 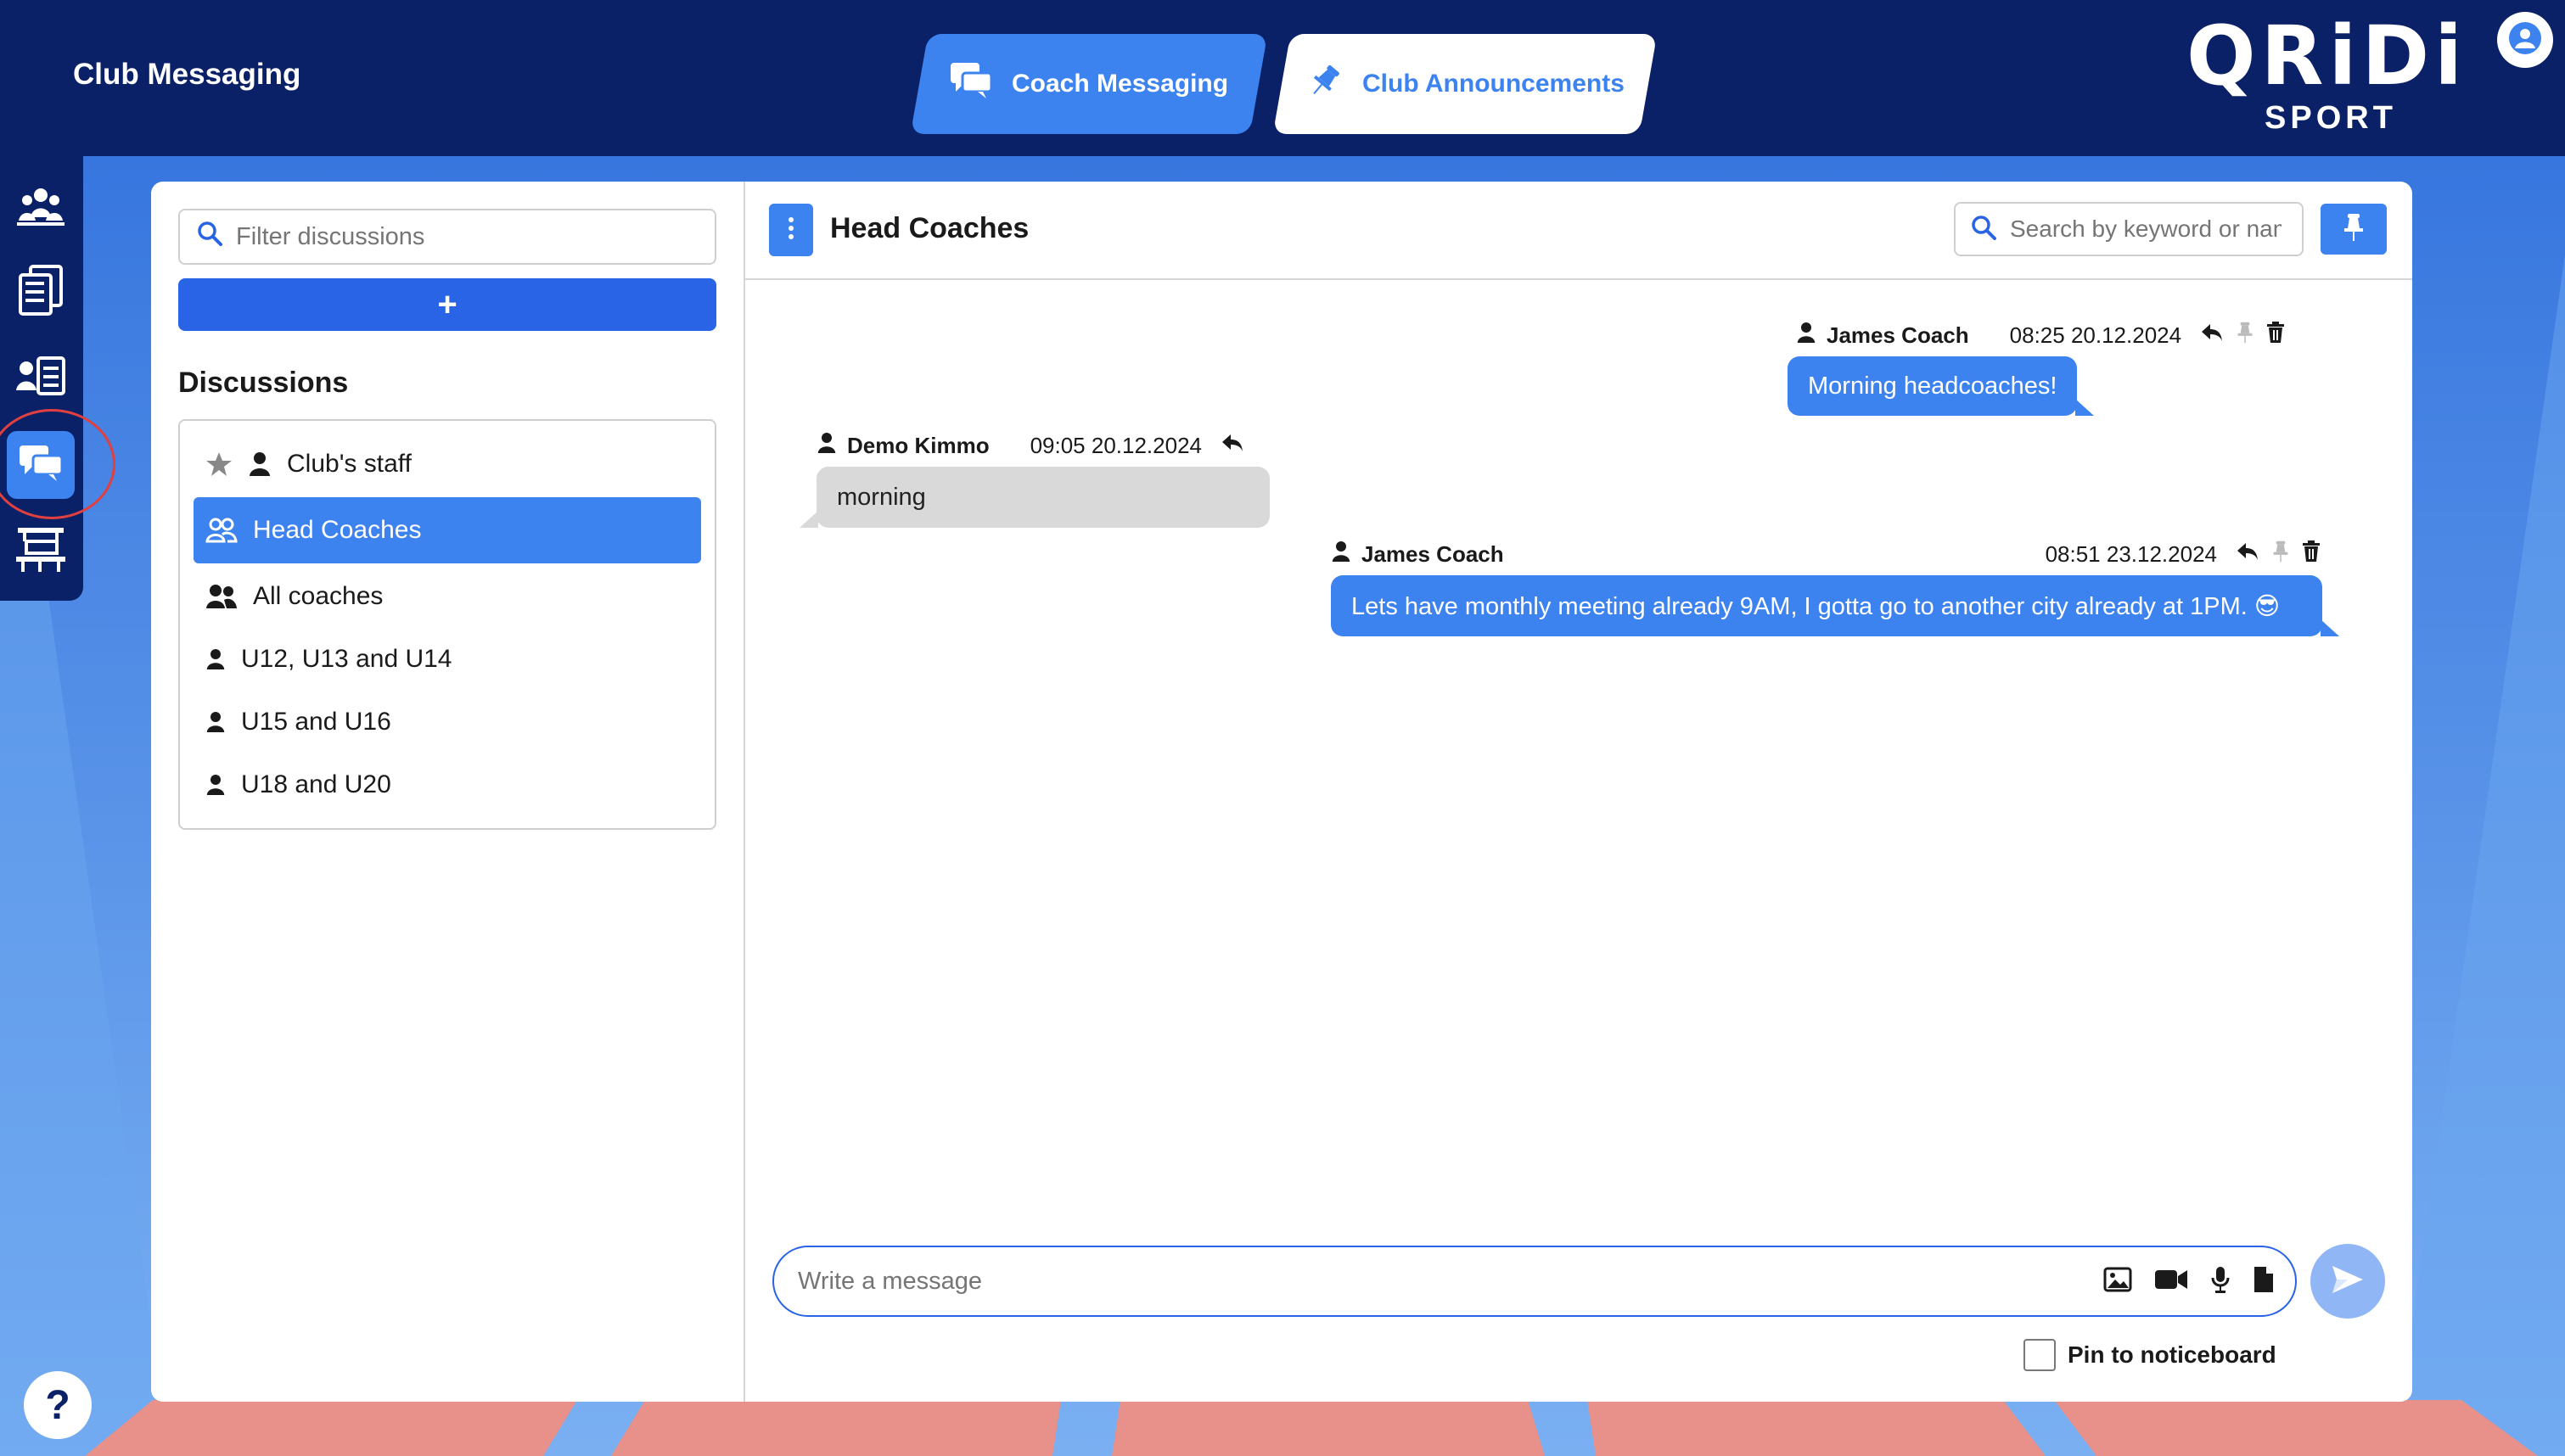 What do you see at coordinates (1826, 554) in the screenshot?
I see `message-meta: James Coach 08:51 23.12.2024` at bounding box center [1826, 554].